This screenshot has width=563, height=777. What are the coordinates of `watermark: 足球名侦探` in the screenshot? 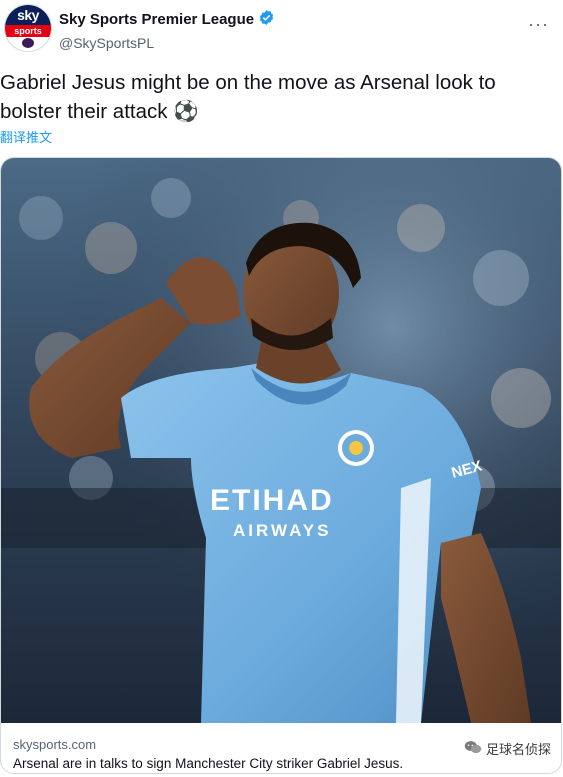 It's located at (507, 748).